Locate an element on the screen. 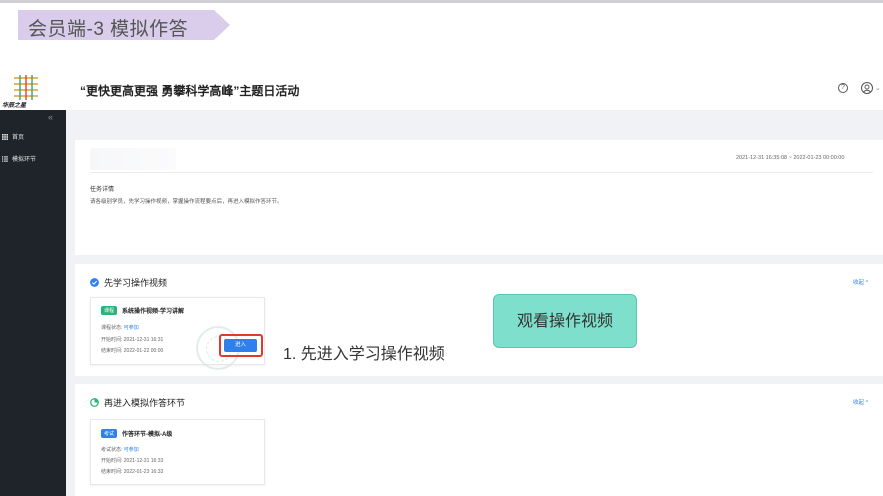 The image size is (883, 496). section-learn-title: 先学习操作视频 is located at coordinates (128, 282).